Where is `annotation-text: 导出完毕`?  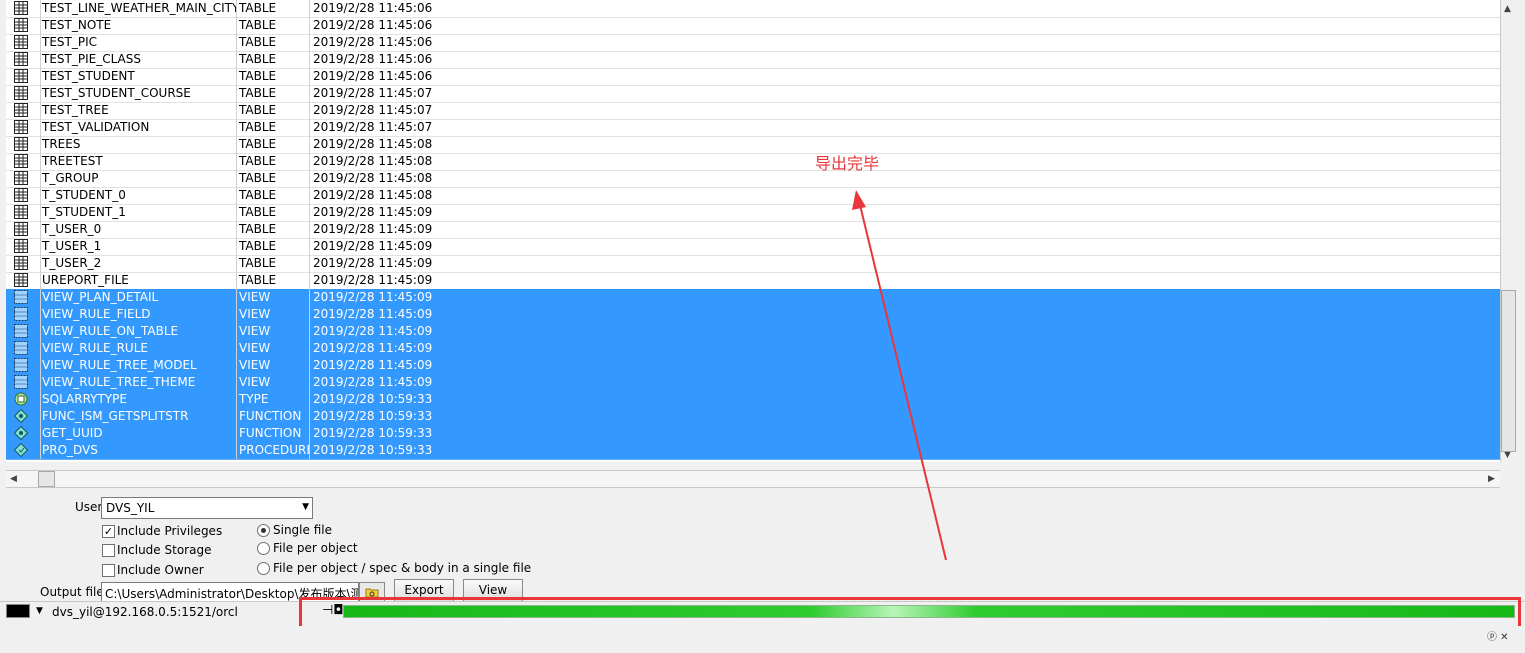
annotation-text: 导出完毕 is located at coordinates (847, 163).